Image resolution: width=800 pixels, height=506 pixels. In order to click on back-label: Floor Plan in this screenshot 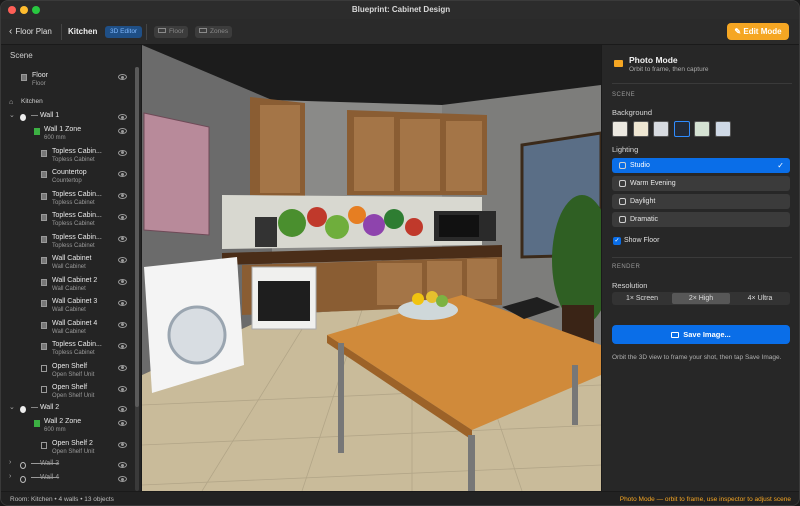, I will do `click(33, 31)`.